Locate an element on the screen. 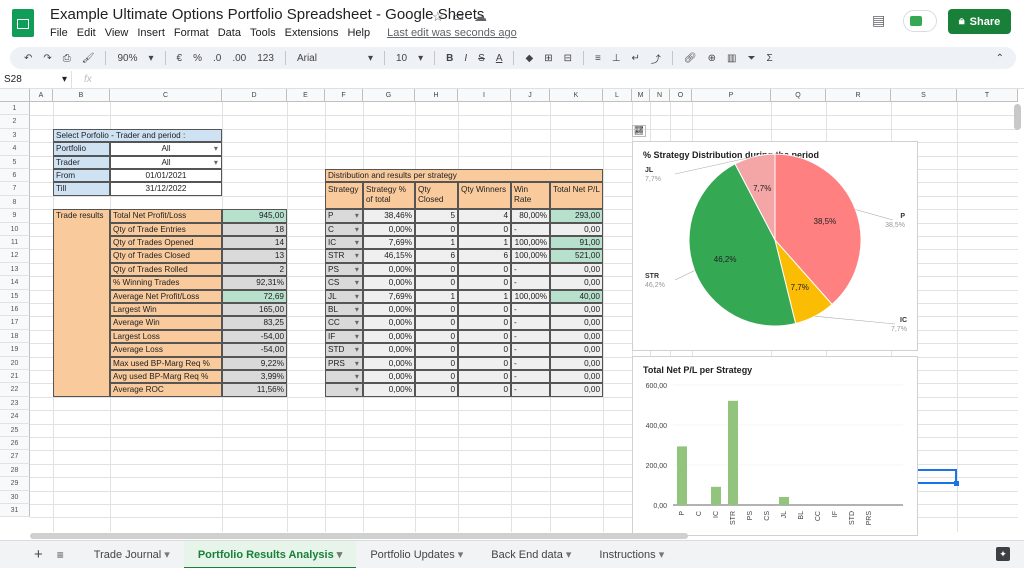  column-header: E is located at coordinates (306, 95).